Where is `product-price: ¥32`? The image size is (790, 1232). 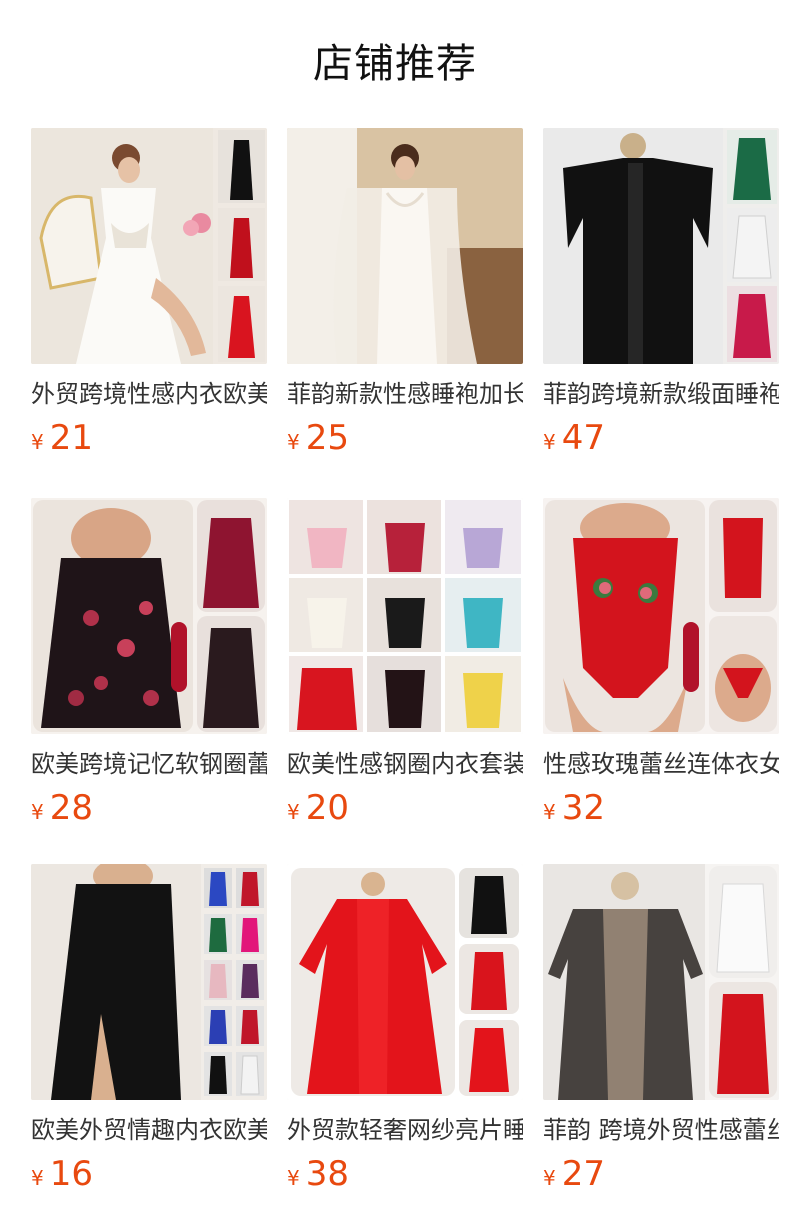
product-price: ¥32 is located at coordinates (574, 808).